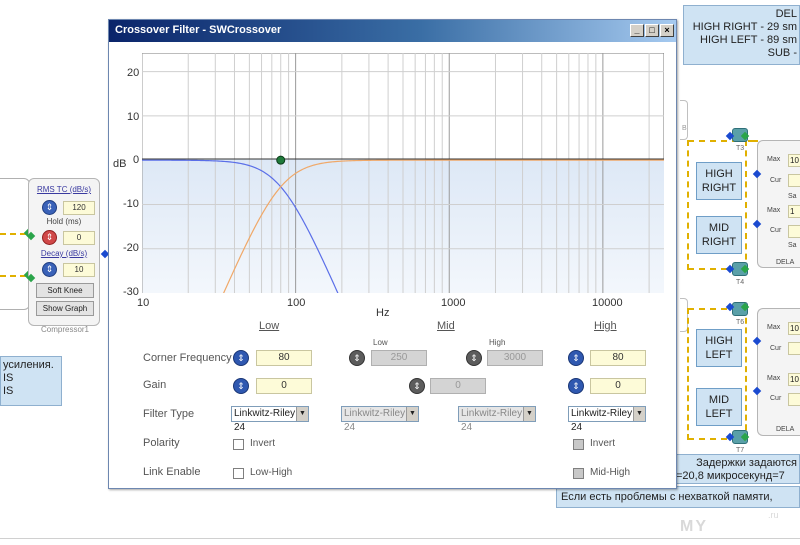  What do you see at coordinates (652, 30) in the screenshot?
I see `maximize-button: □` at bounding box center [652, 30].